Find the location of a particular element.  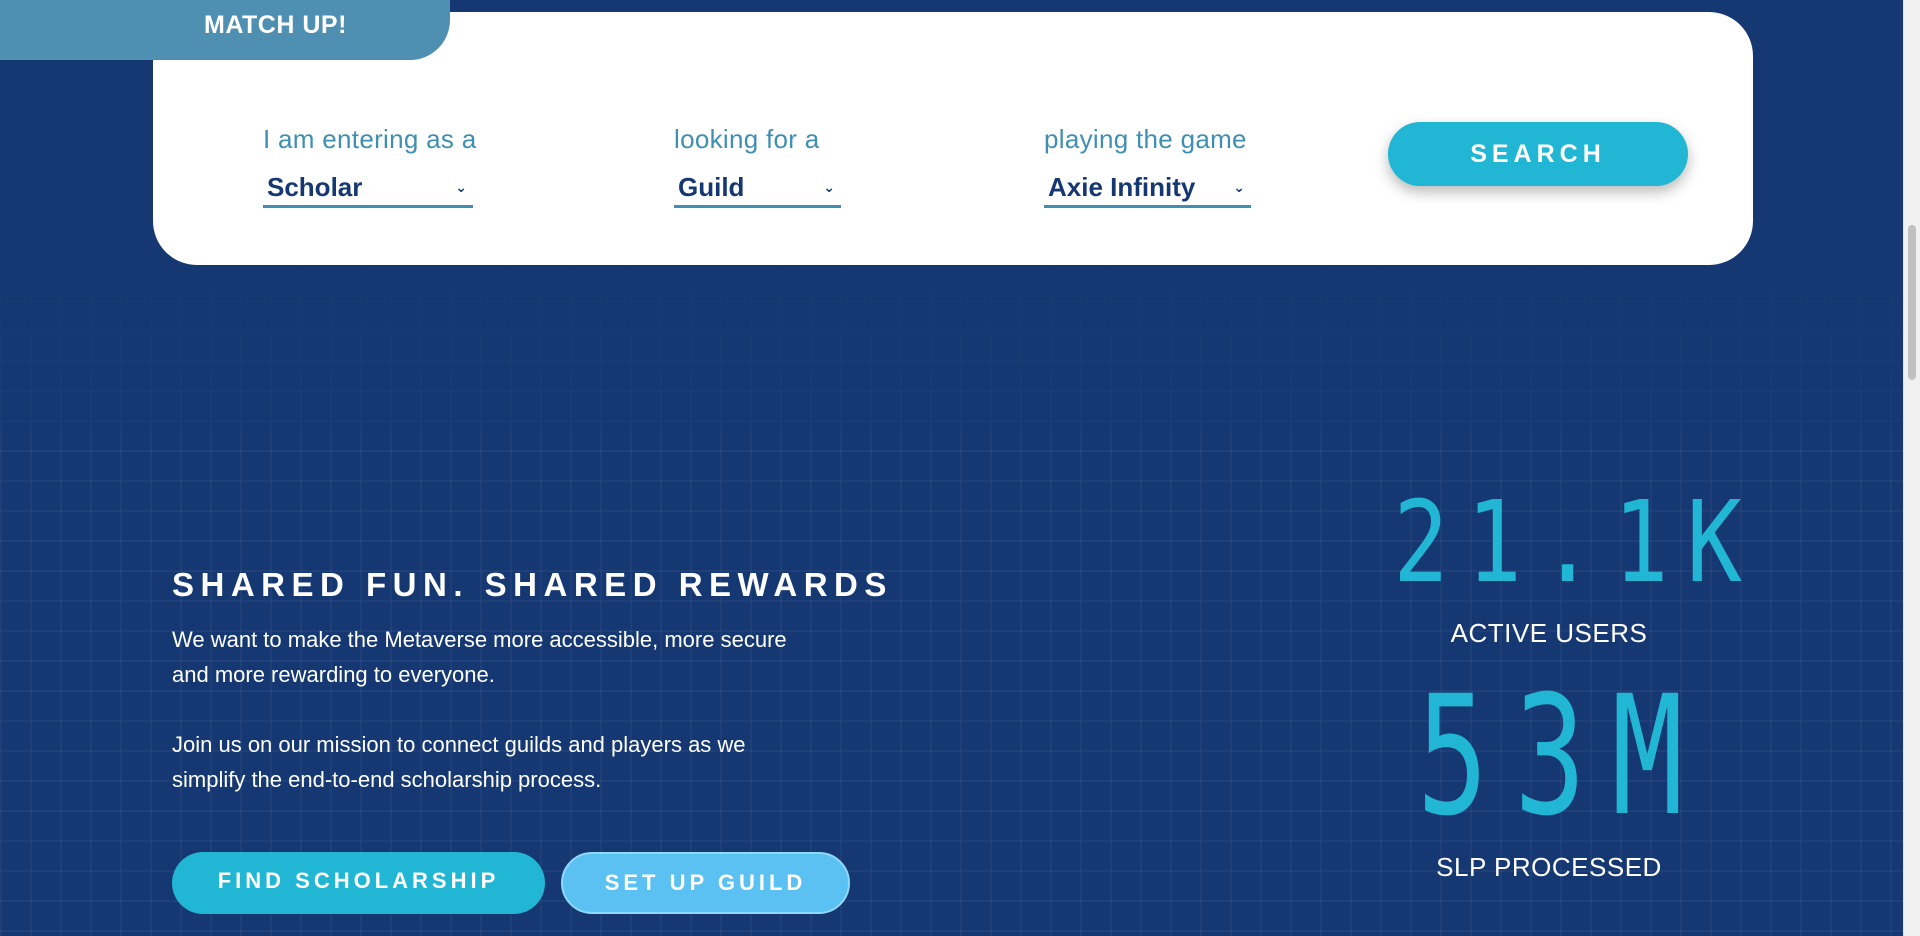

role-value: Scholar is located at coordinates (315, 186).